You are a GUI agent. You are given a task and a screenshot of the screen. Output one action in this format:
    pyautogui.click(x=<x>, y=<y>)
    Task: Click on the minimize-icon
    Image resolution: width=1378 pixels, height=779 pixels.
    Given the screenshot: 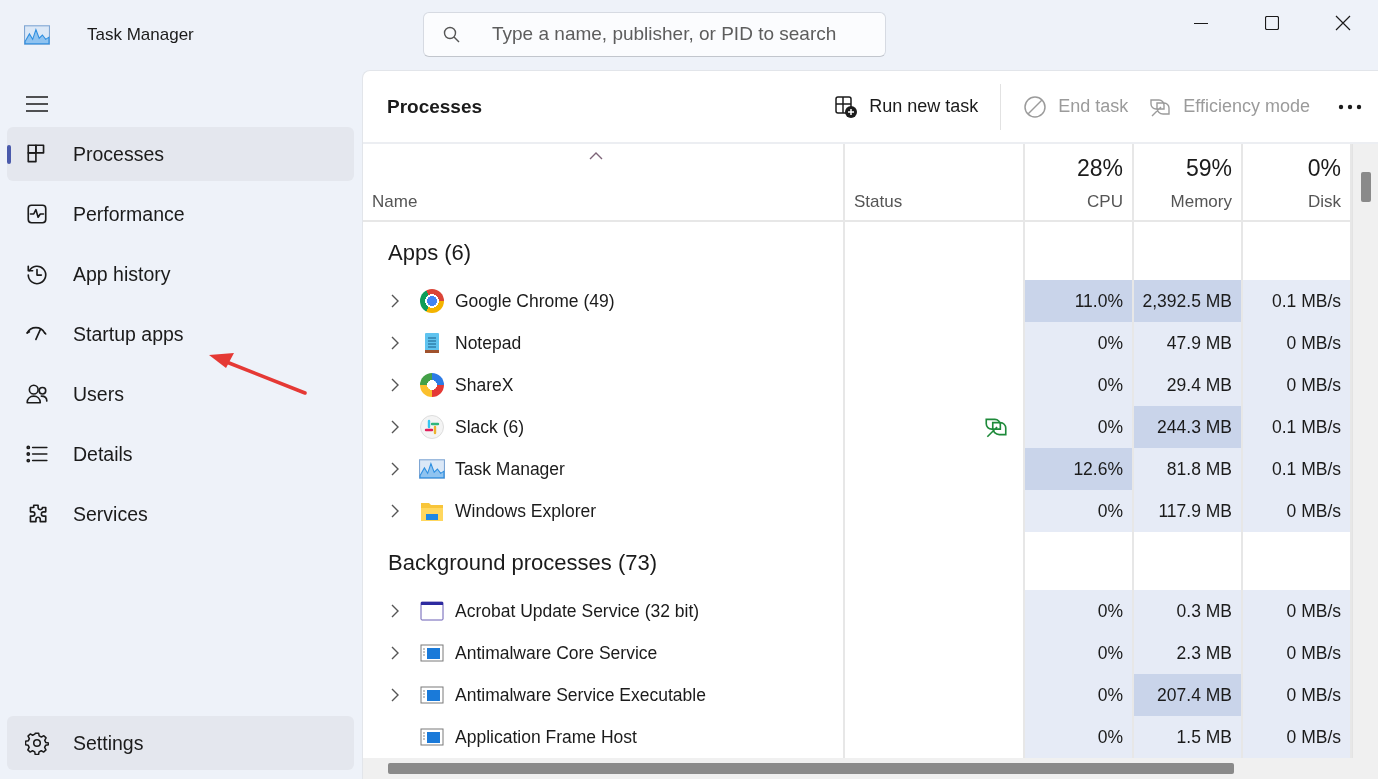 What is the action you would take?
    pyautogui.click(x=1200, y=23)
    